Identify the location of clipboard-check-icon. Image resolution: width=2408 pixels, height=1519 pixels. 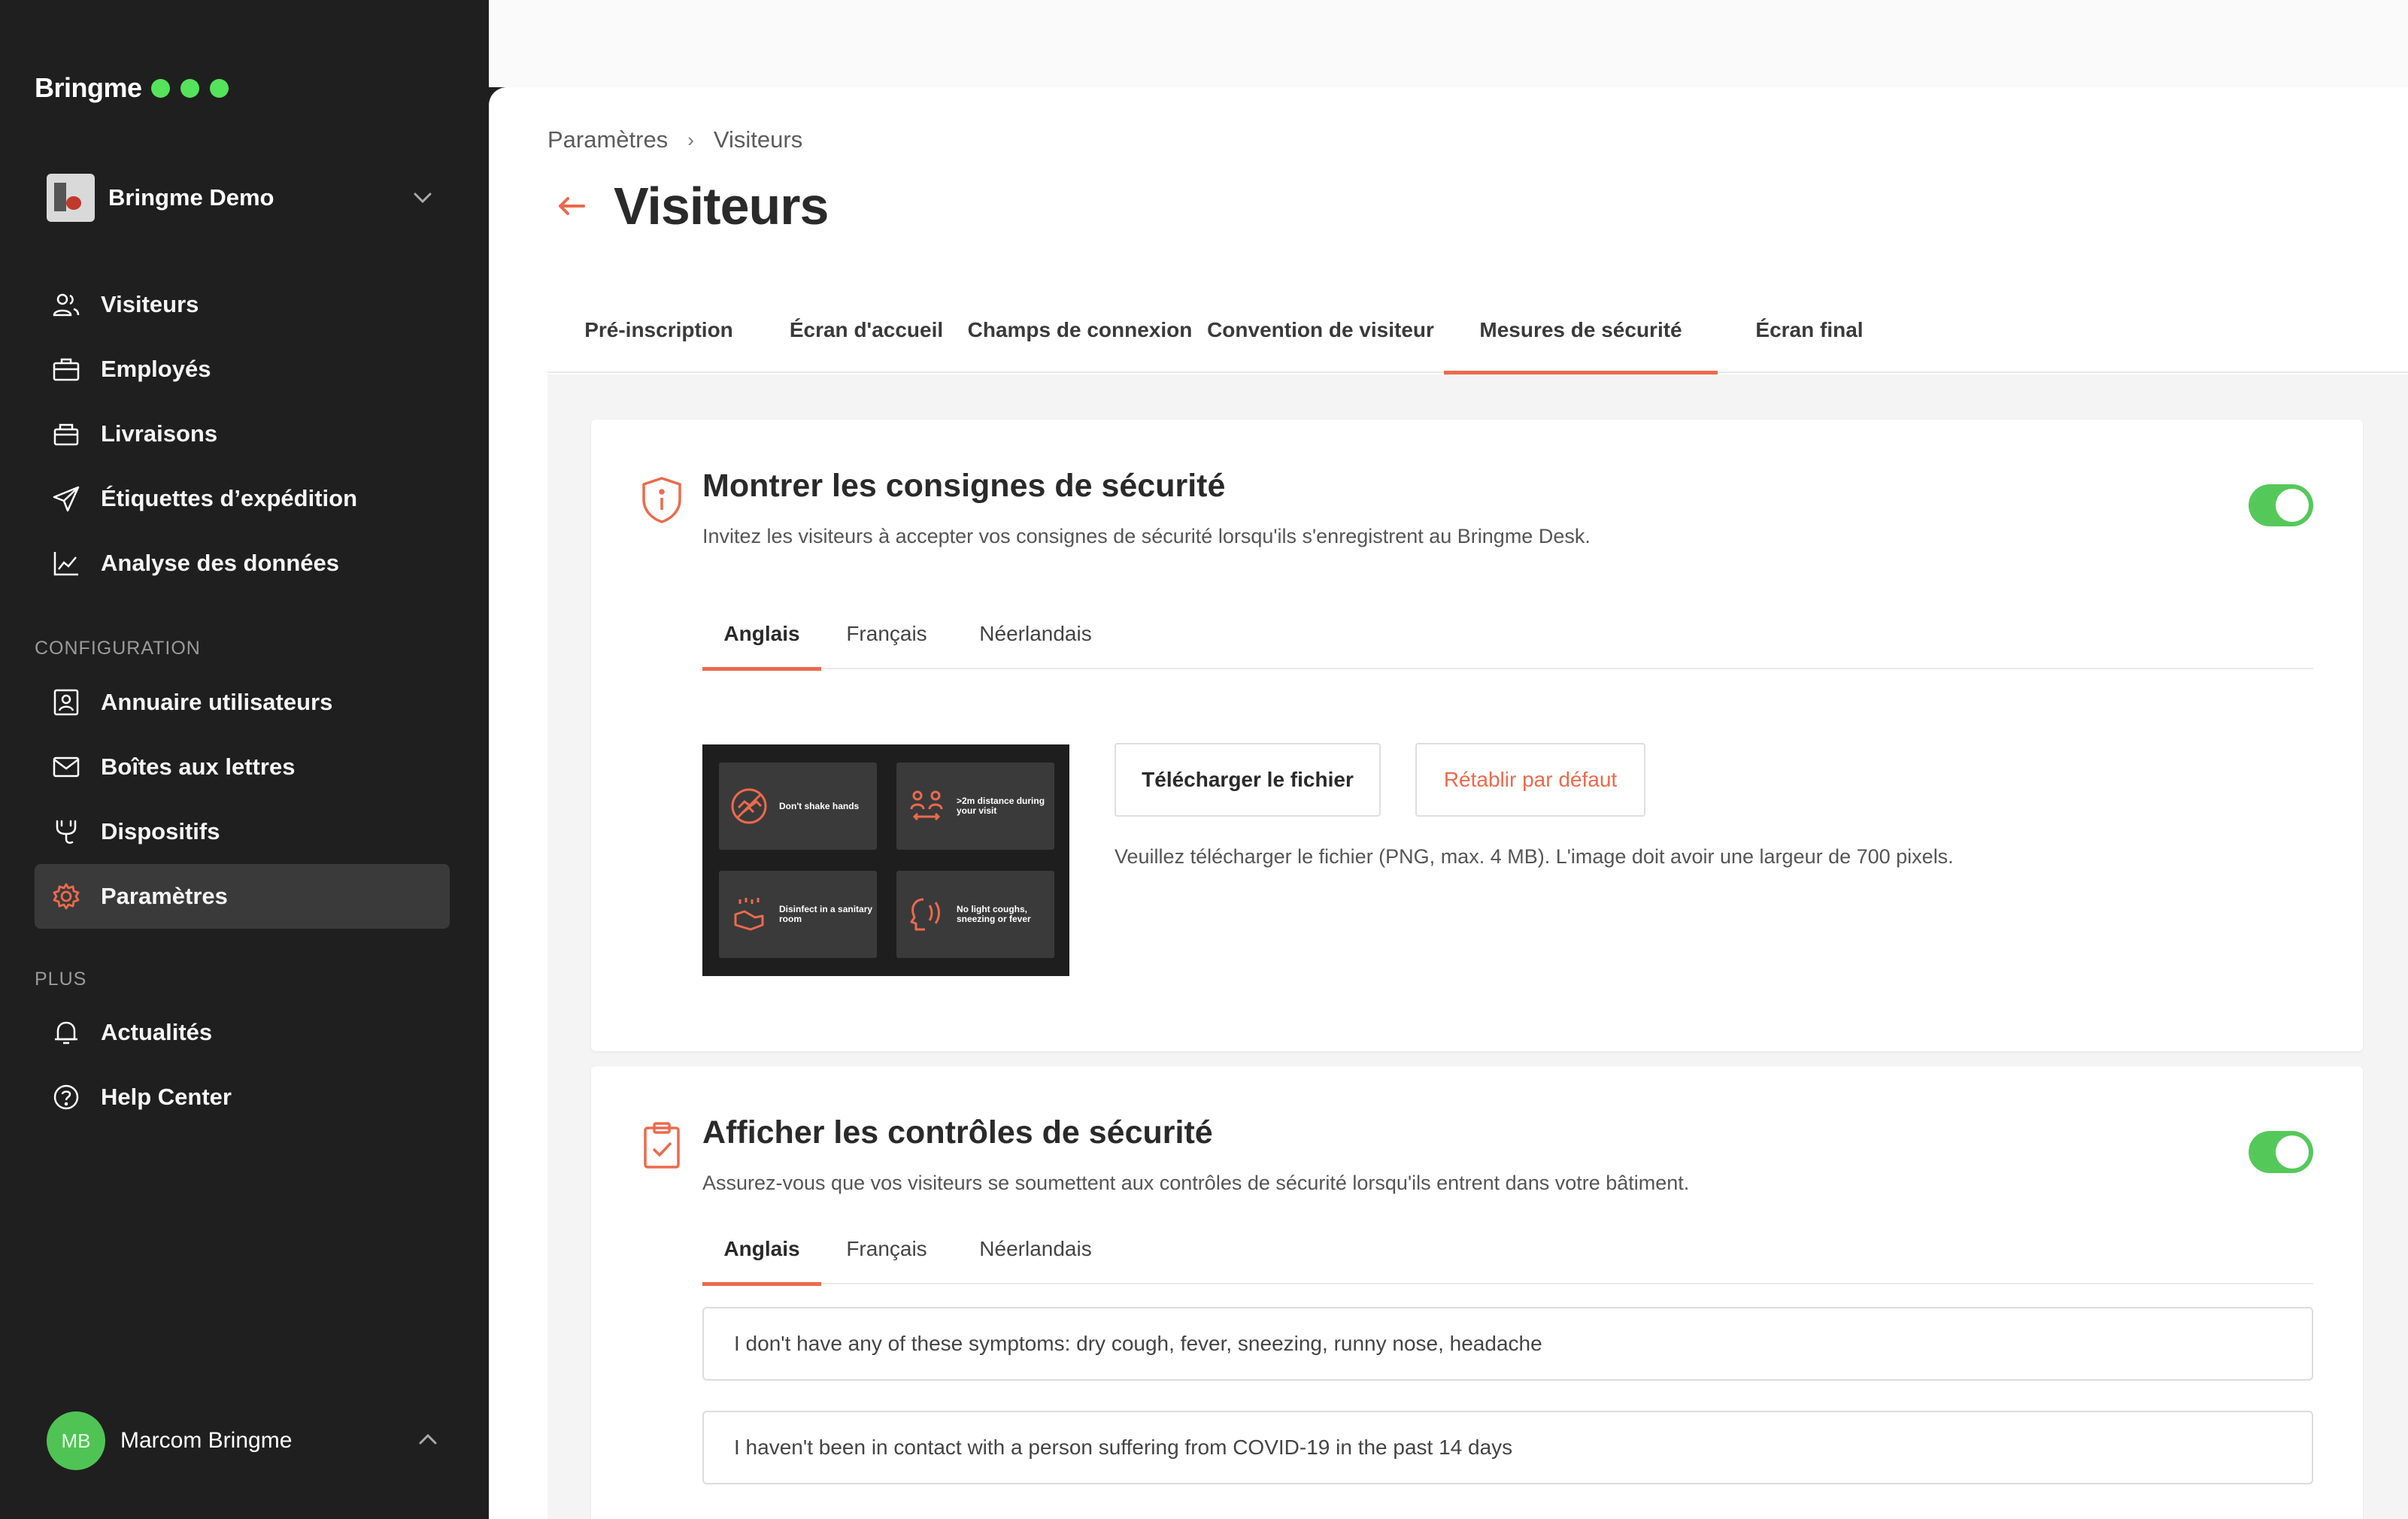
(662, 1145).